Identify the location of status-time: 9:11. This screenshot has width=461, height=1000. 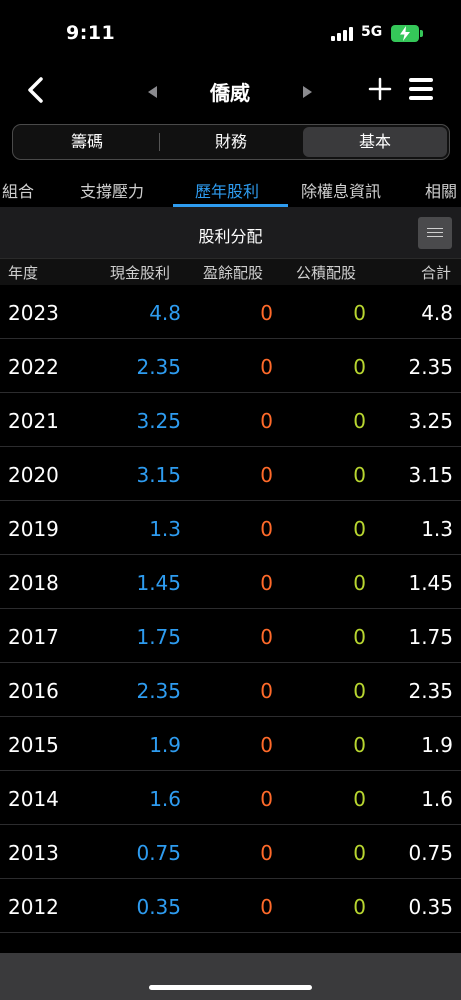
(91, 33).